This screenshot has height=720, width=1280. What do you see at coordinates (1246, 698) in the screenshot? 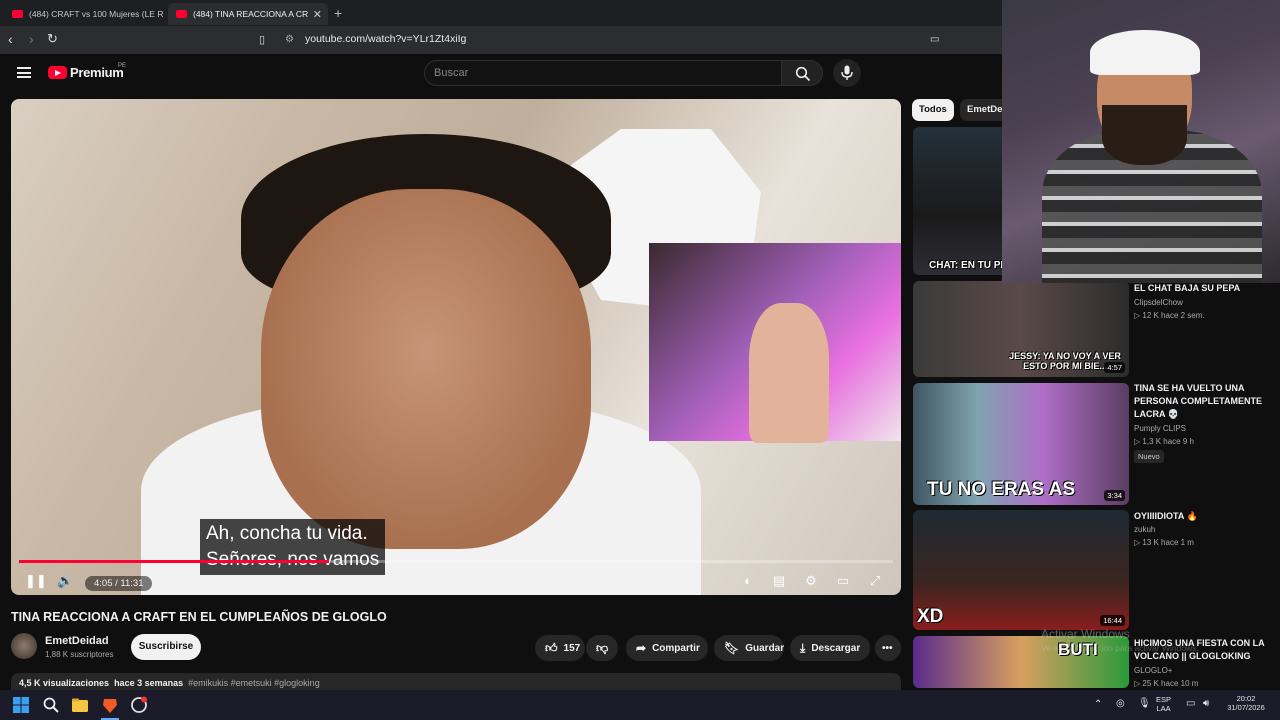
I see `clock-time: 20:02` at bounding box center [1246, 698].